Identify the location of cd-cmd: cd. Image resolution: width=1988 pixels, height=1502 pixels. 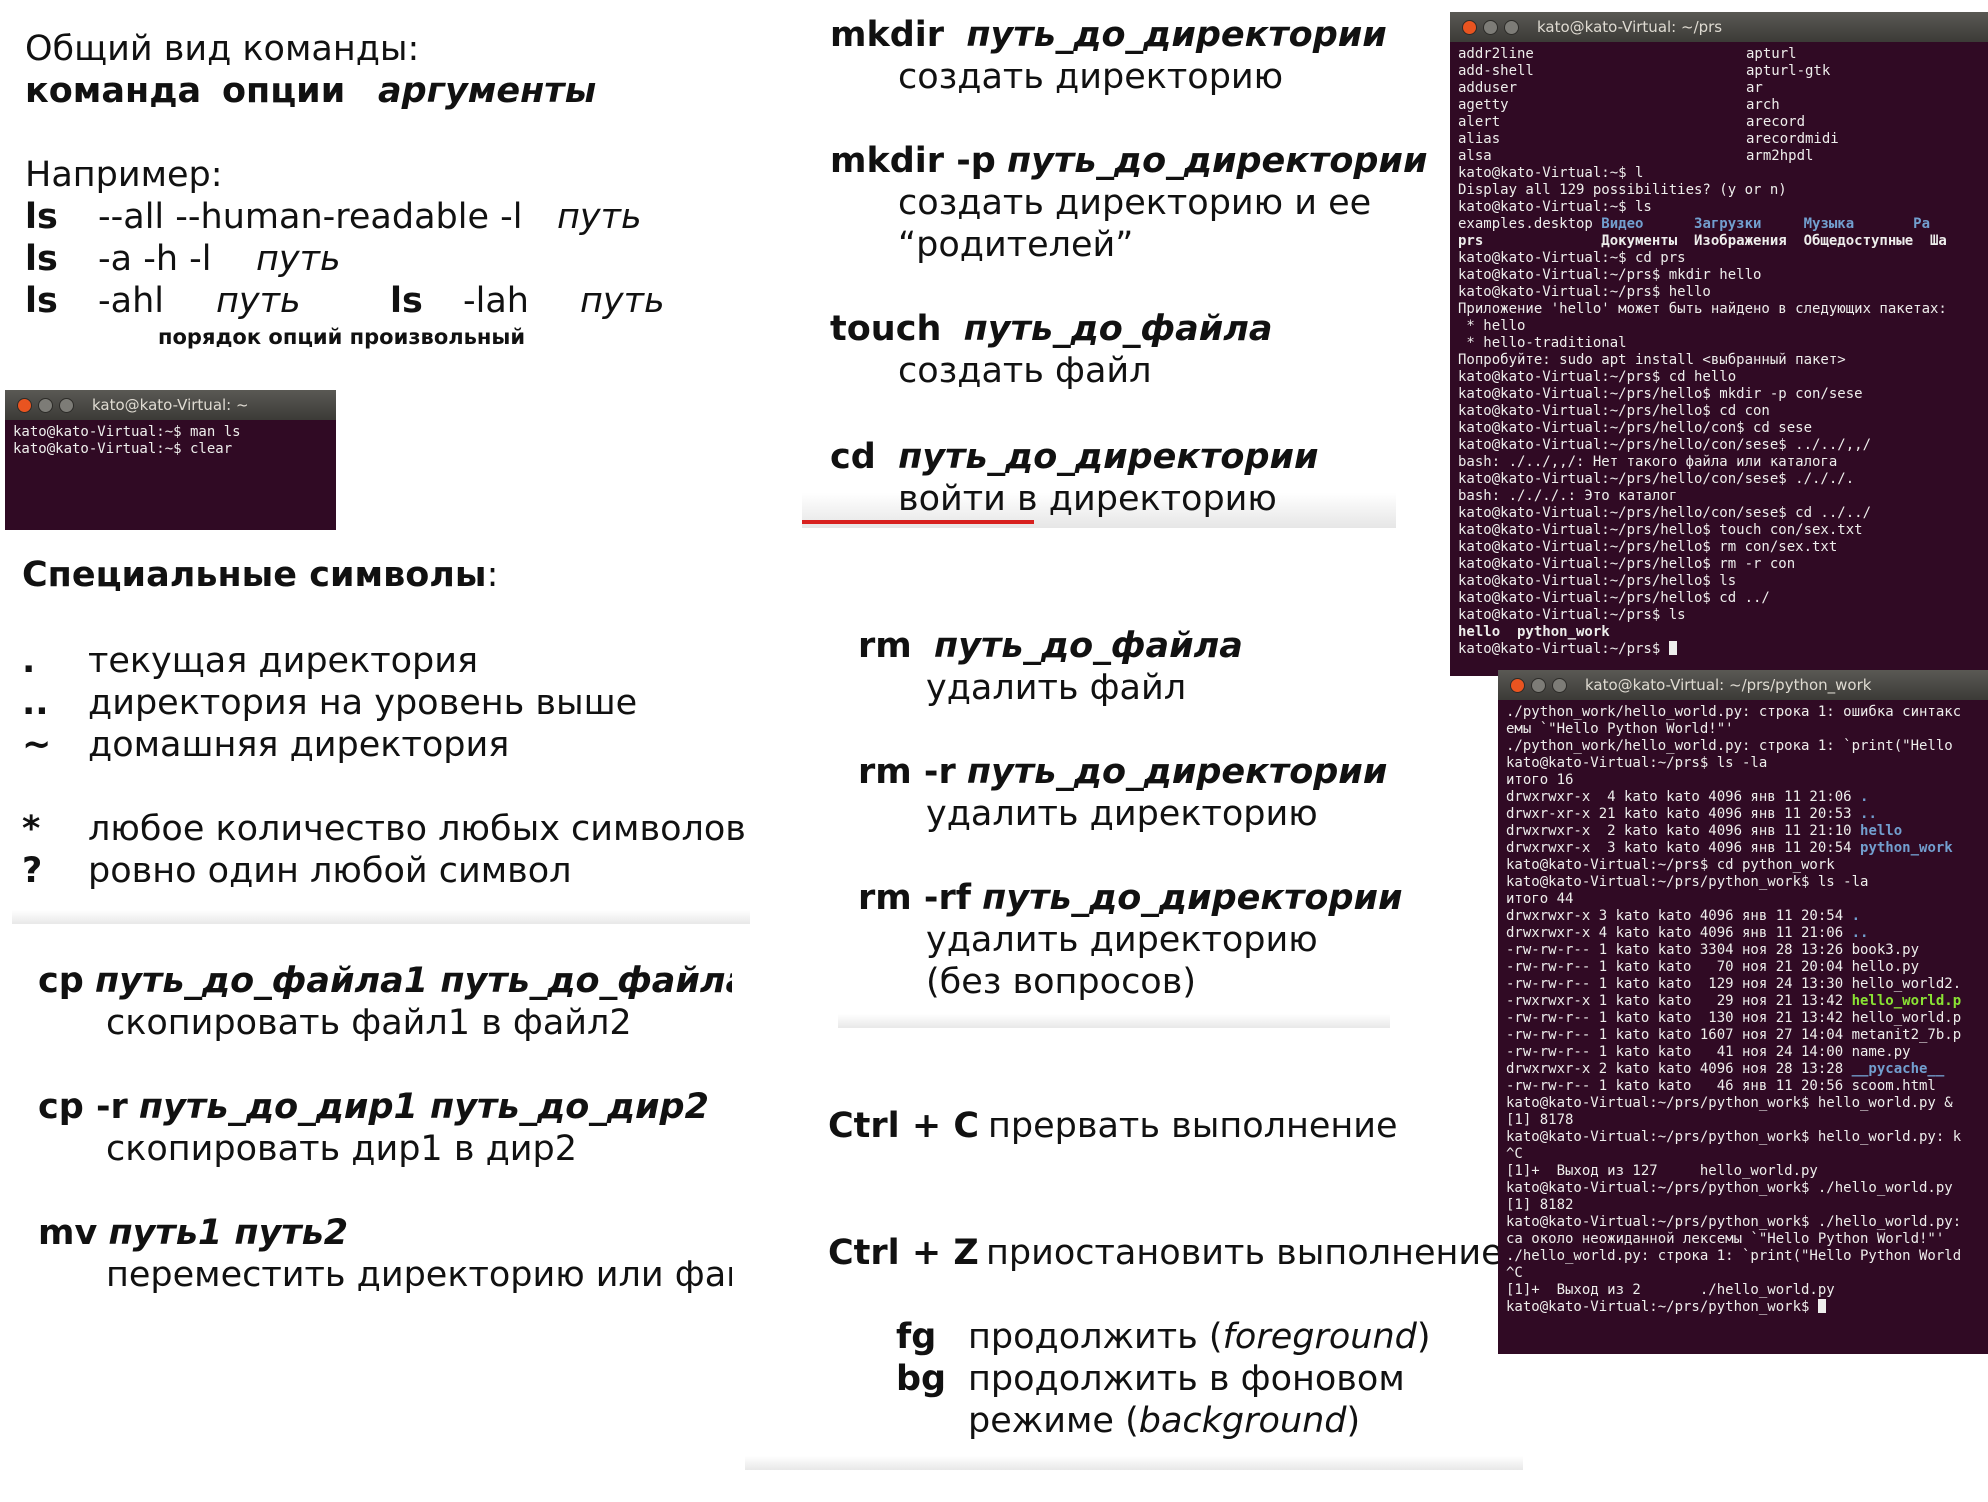
(853, 457).